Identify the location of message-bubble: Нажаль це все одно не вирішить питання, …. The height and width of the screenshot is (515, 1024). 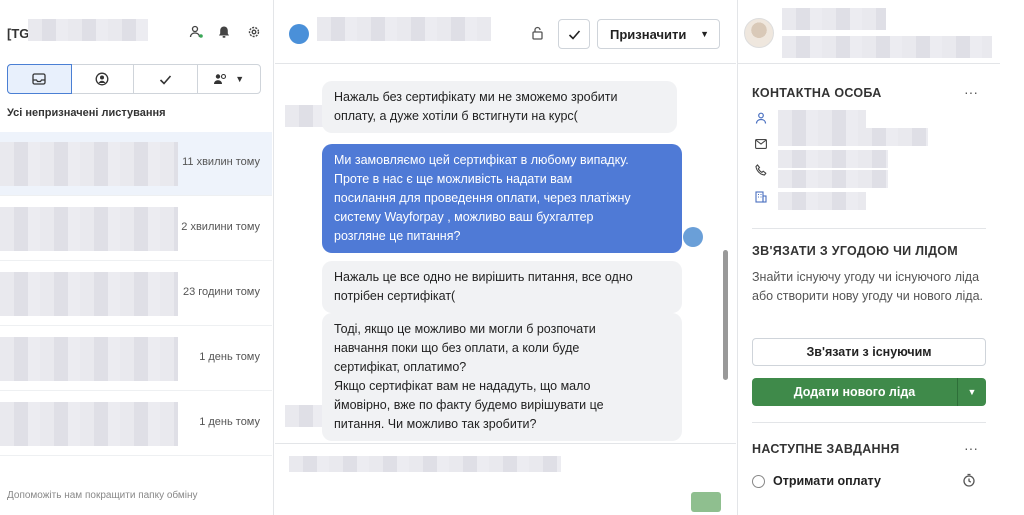
(502, 287).